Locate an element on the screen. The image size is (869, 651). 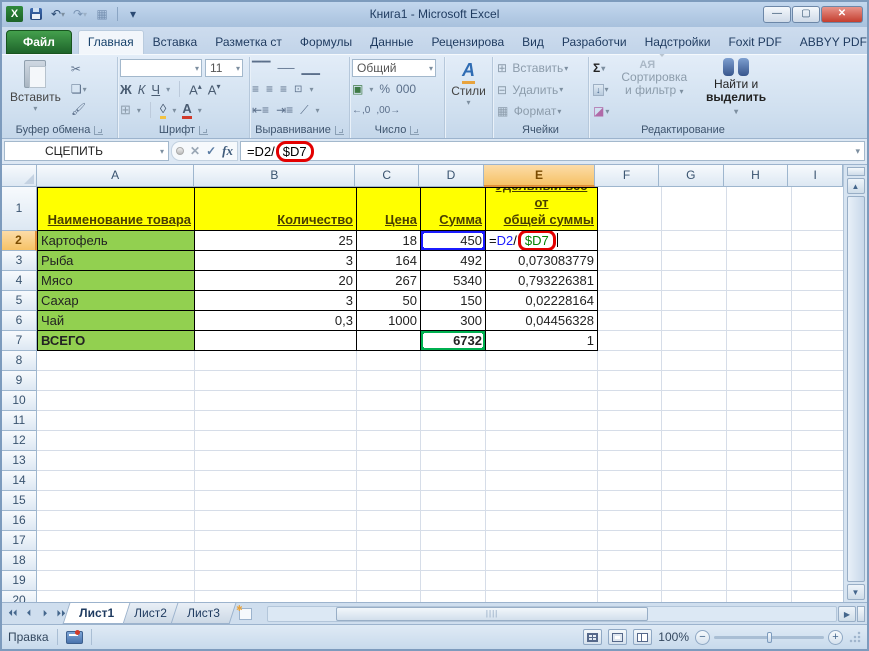
cell-F11 is located at coordinates (630, 420).